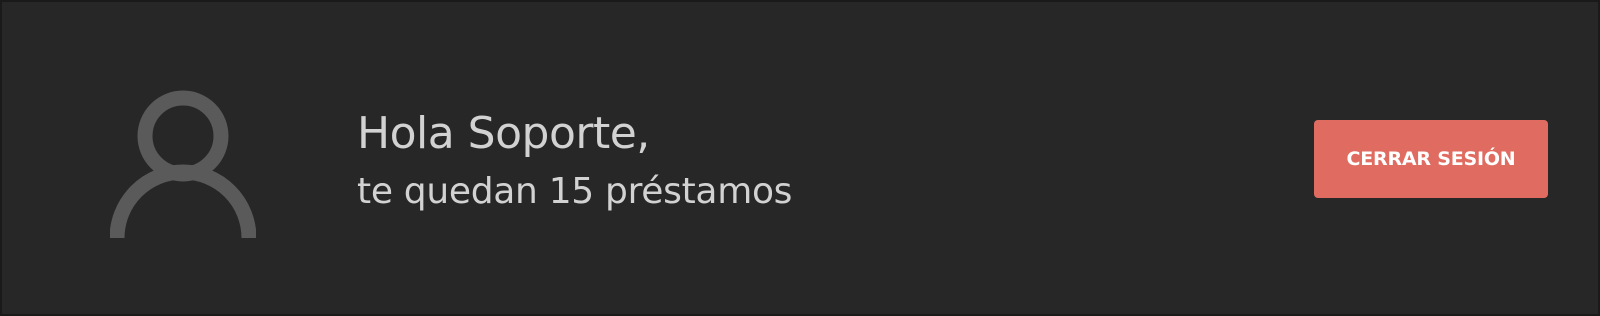 The width and height of the screenshot is (1600, 316). Describe the element at coordinates (503, 133) in the screenshot. I see `greeting-title: Hola Soporte,` at that location.